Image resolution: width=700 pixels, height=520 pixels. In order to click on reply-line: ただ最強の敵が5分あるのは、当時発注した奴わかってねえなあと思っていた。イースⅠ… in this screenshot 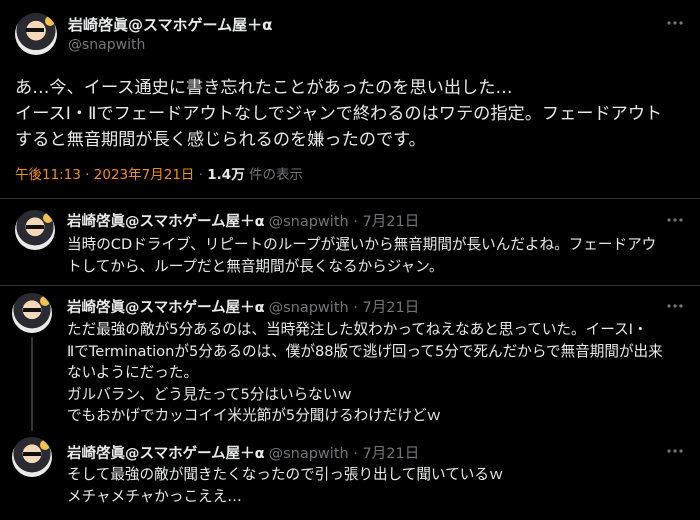, I will do `click(357, 329)`.